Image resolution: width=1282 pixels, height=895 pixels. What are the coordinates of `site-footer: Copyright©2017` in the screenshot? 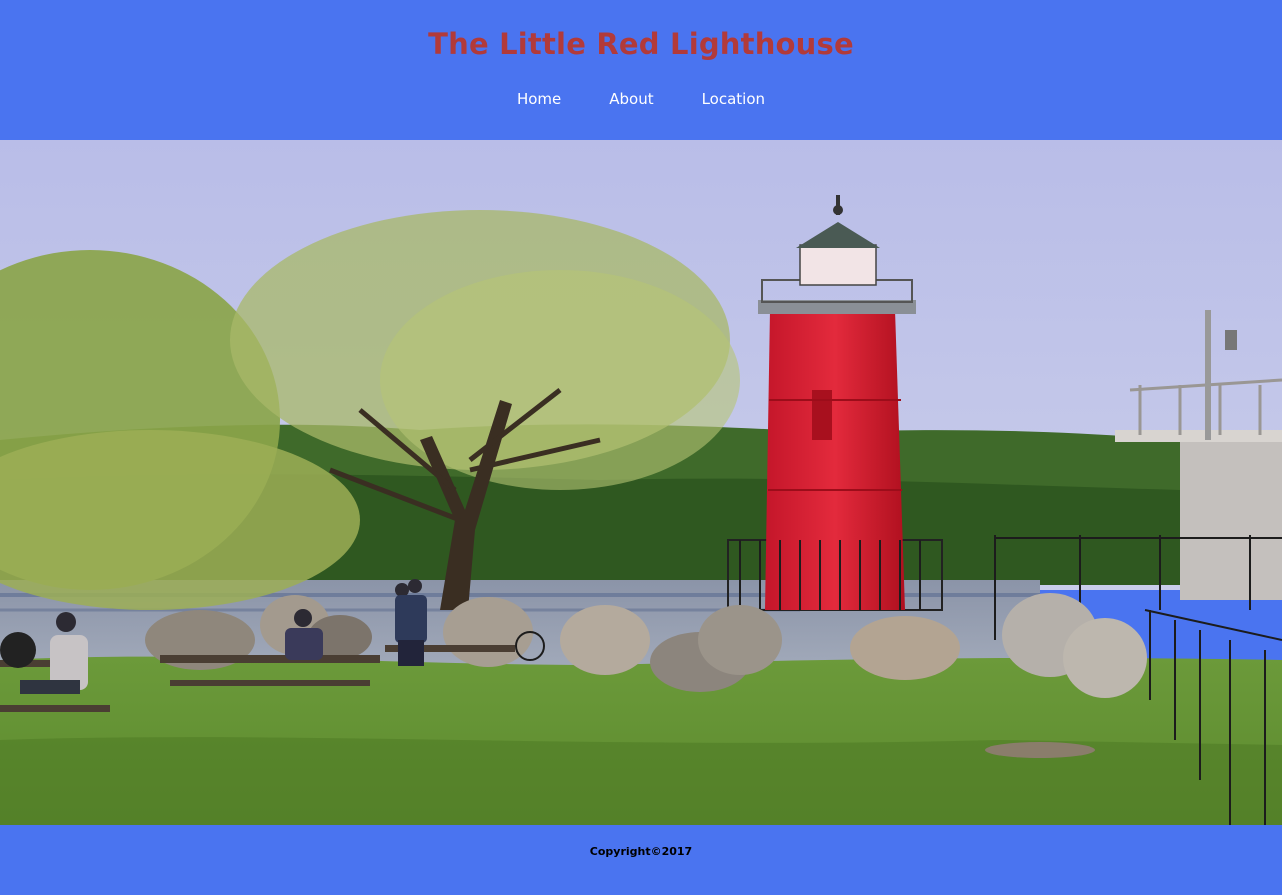 It's located at (641, 860).